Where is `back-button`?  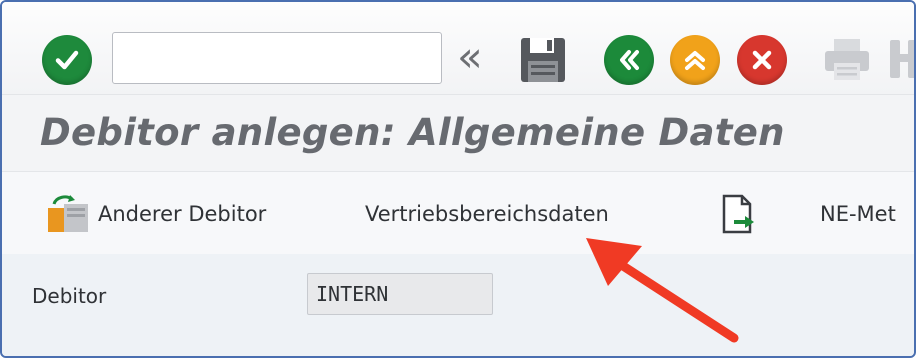
back-button is located at coordinates (629, 60).